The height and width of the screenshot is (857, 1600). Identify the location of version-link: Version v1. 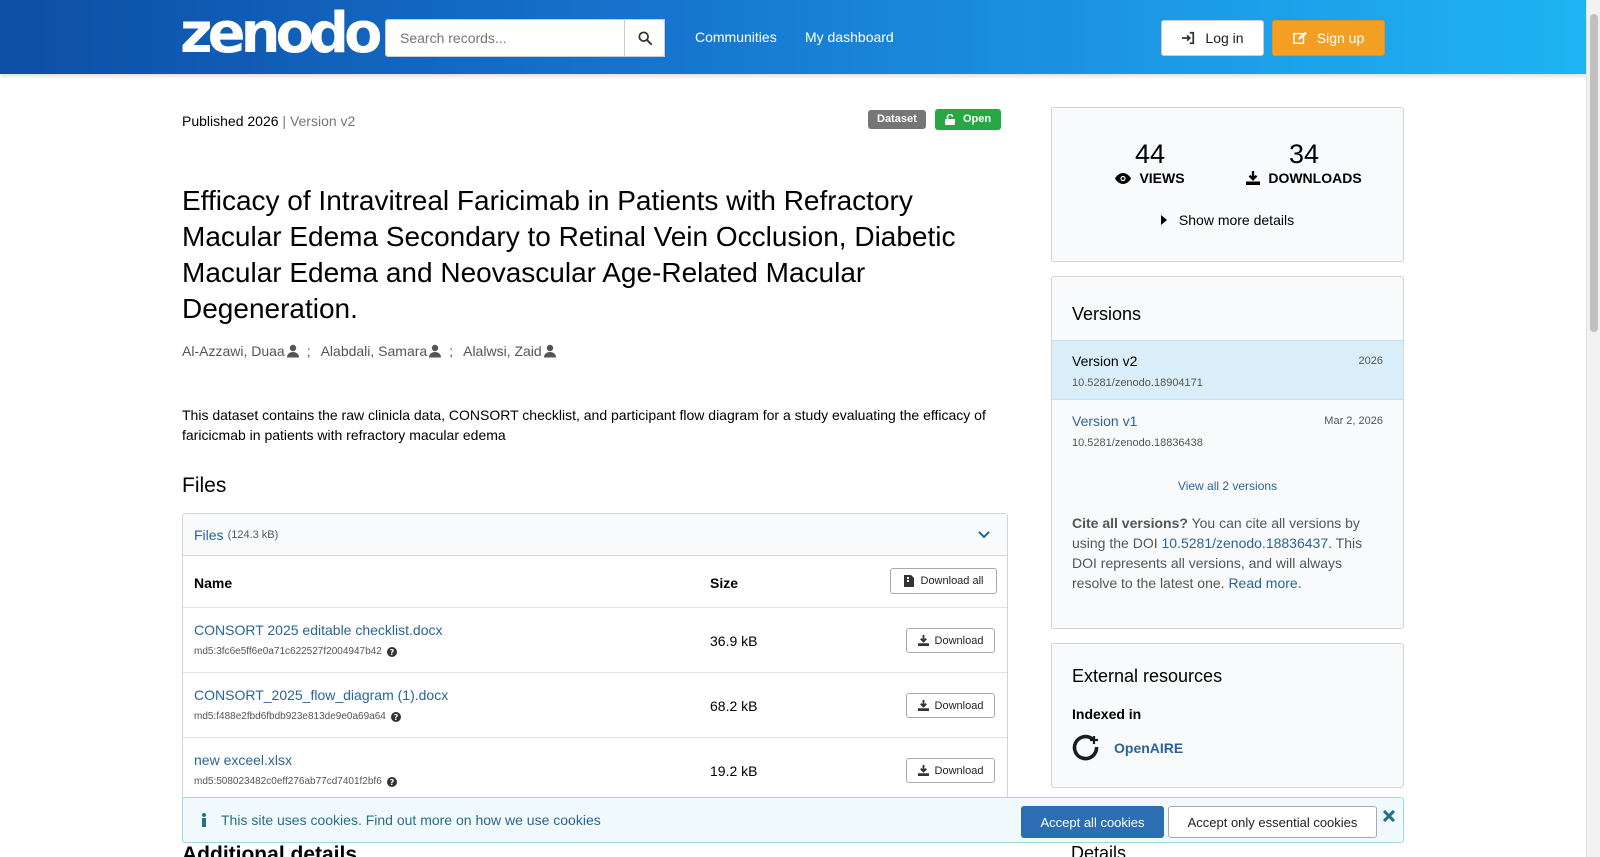
(1104, 421).